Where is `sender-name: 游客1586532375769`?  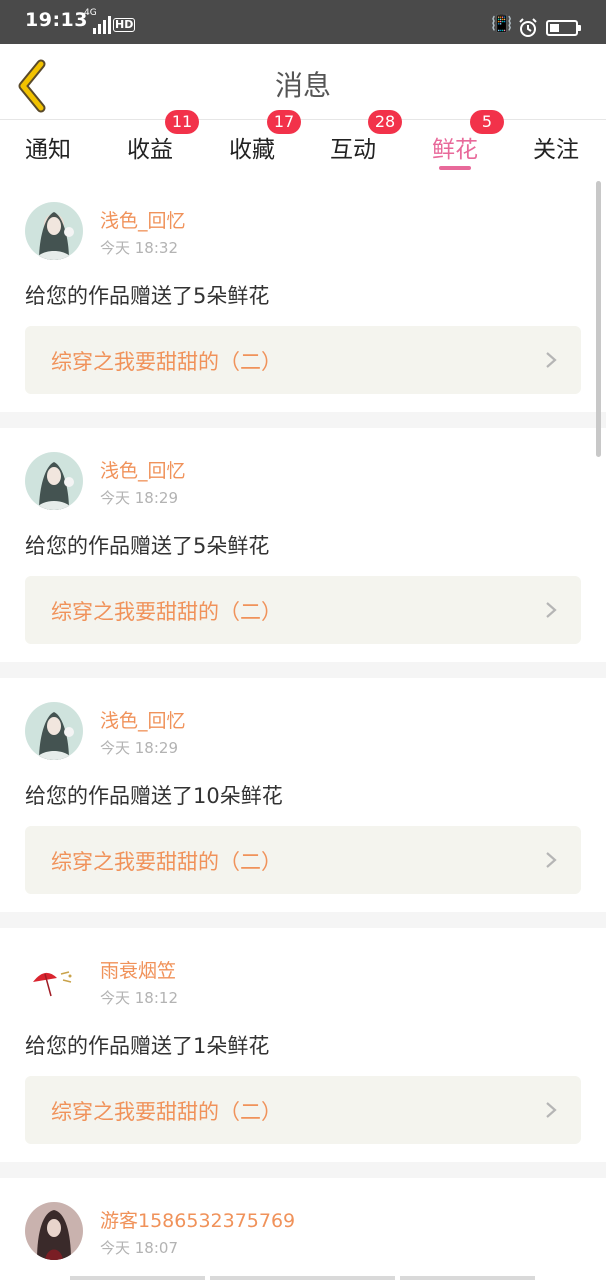 sender-name: 游客1586532375769 is located at coordinates (197, 1219).